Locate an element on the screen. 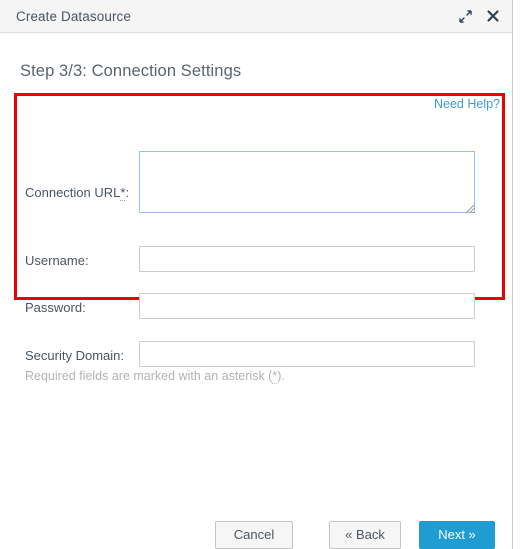  connection-url-input is located at coordinates (307, 182).